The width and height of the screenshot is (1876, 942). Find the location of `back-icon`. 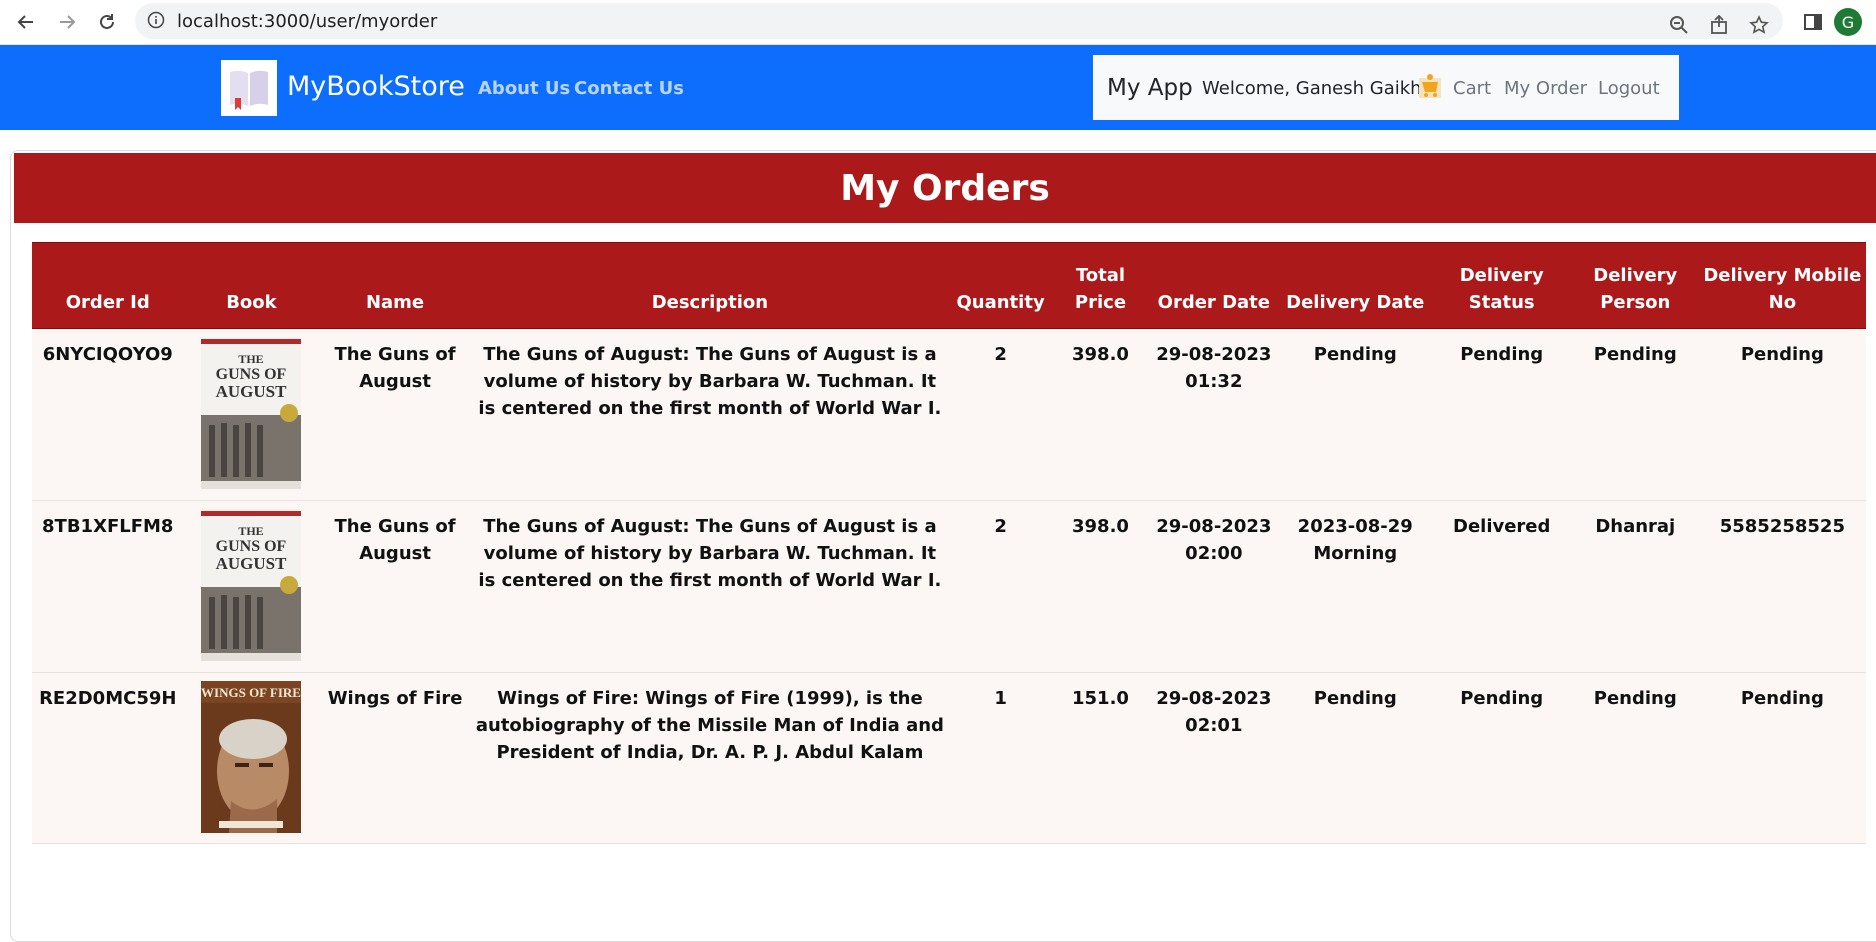

back-icon is located at coordinates (26, 22).